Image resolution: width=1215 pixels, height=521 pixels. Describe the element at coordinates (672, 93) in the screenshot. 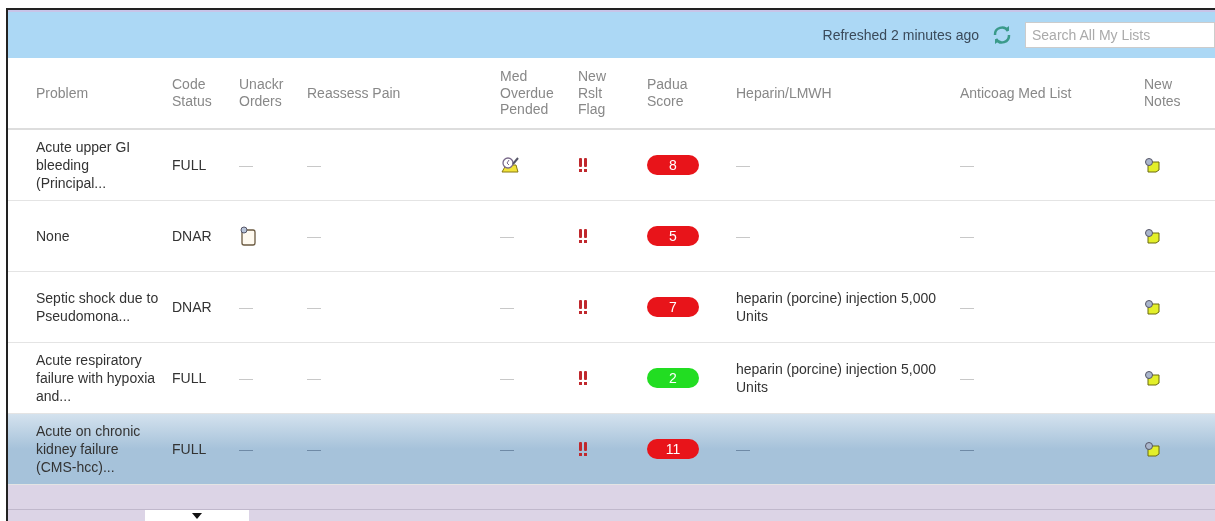

I see `column-header: Padua Score` at that location.